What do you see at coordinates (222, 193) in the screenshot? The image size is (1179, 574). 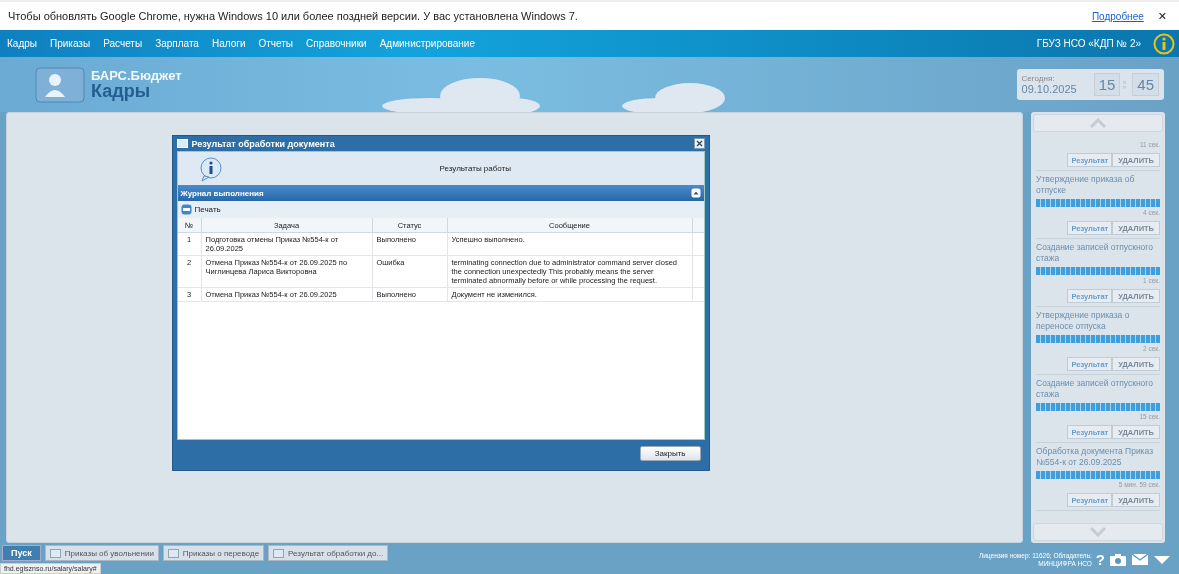 I see `panel-title: Журнал выполнения` at bounding box center [222, 193].